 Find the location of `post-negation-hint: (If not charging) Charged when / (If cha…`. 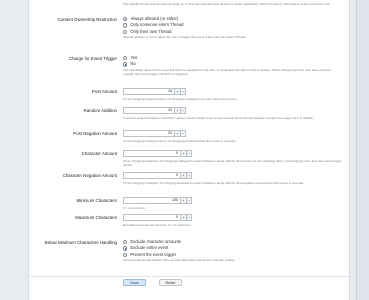

post-negation-hint: (If not charging) Charged when / (If cha… is located at coordinates (180, 140).